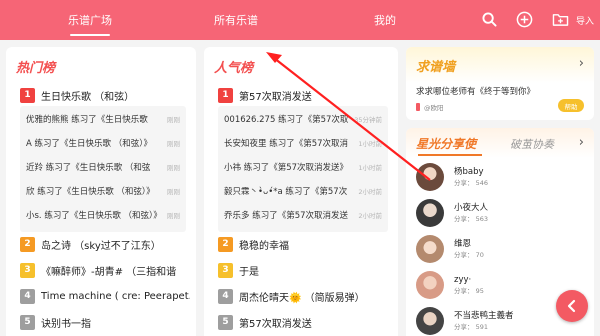 The image size is (600, 336). I want to click on practice-item: 优雅的熊熊 练习了《生日快乐歌 刚刚, so click(103, 119).